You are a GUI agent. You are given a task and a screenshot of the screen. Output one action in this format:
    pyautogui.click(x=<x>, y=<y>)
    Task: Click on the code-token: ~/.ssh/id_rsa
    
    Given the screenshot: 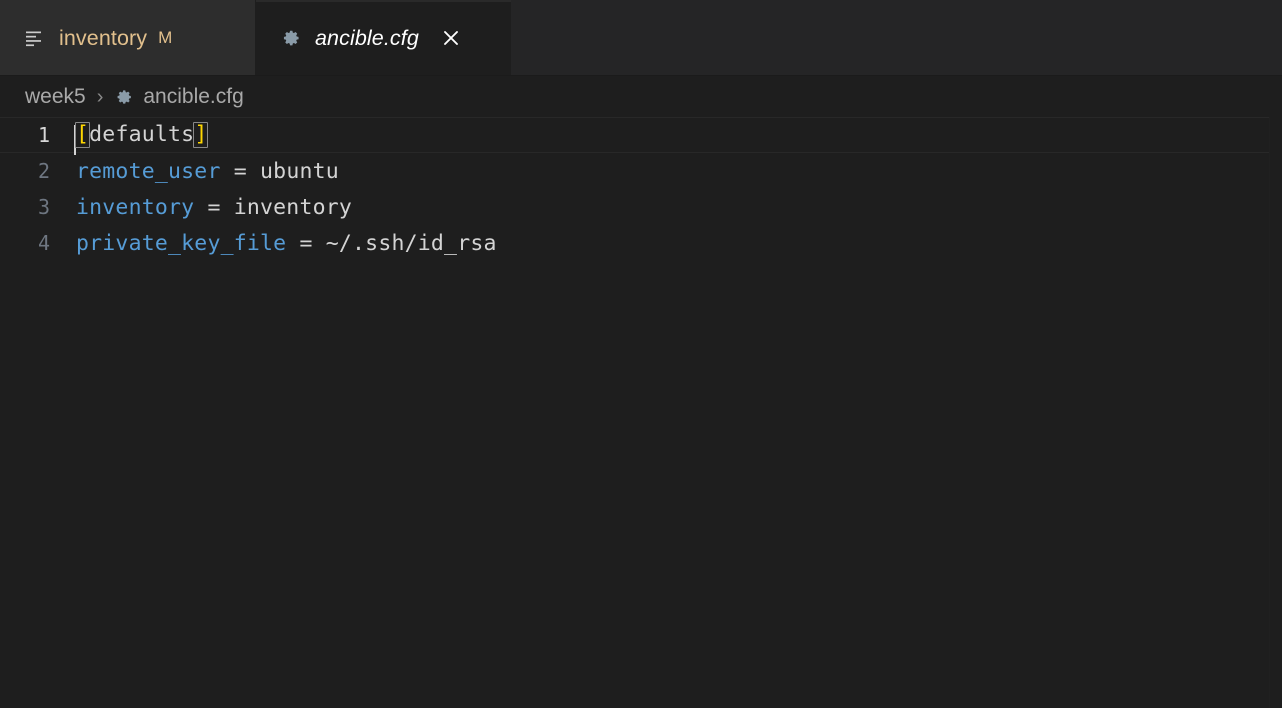 What is the action you would take?
    pyautogui.click(x=411, y=243)
    